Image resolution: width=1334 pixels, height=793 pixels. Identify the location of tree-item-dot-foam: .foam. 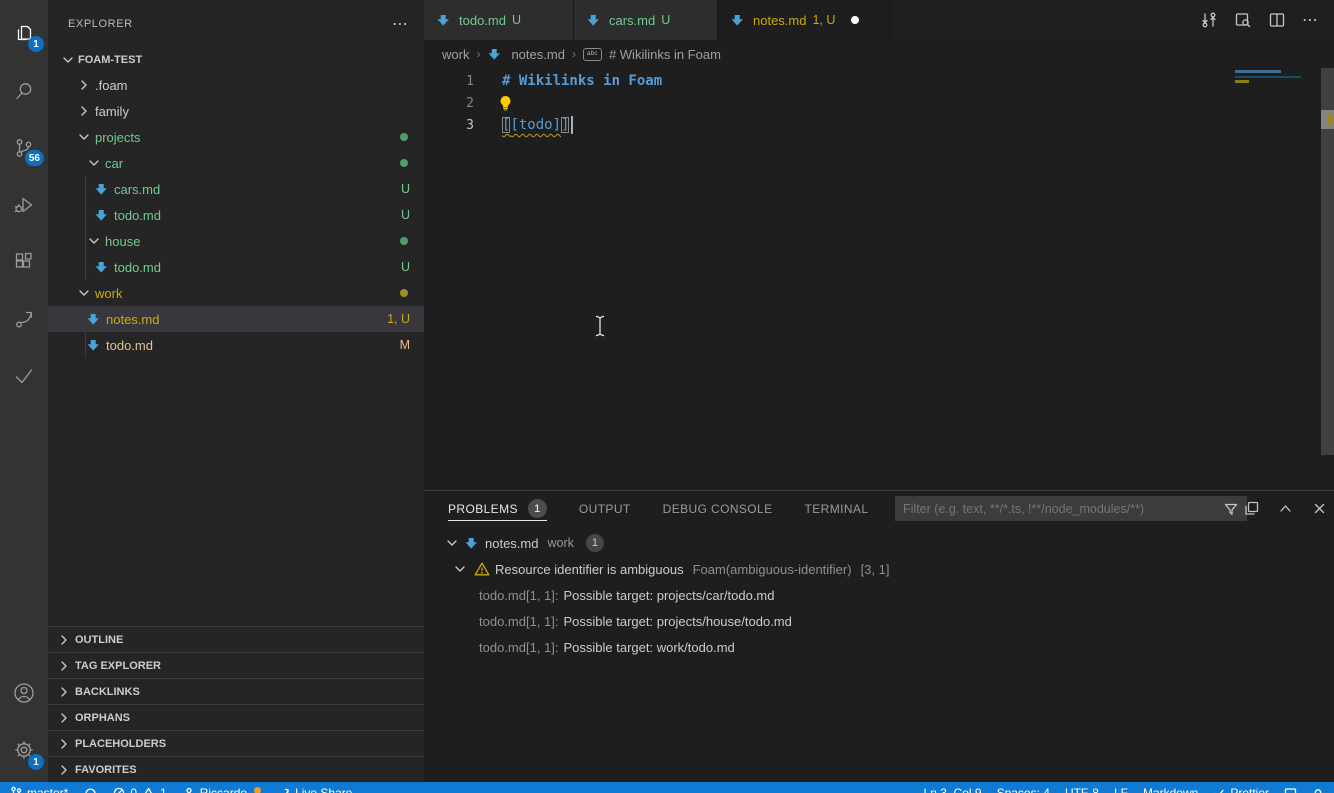
(236, 85).